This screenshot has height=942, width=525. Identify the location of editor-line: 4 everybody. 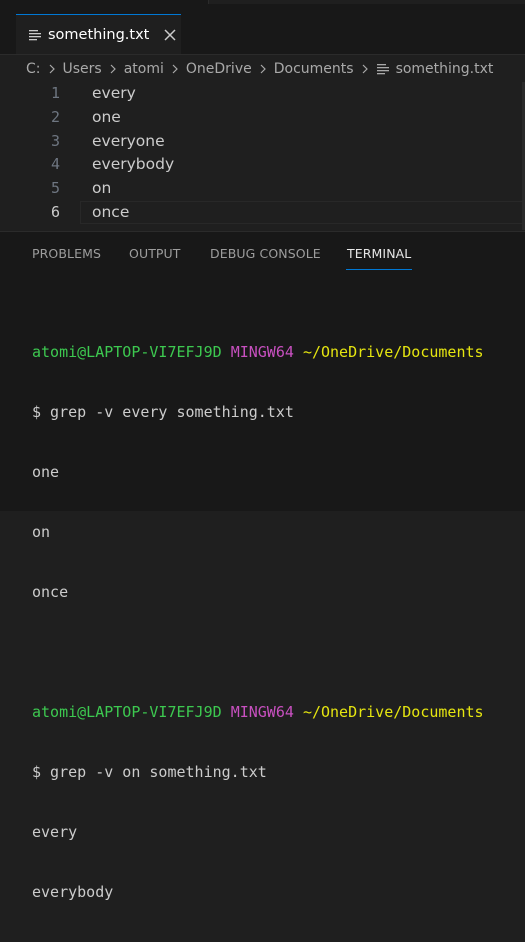
(262, 164).